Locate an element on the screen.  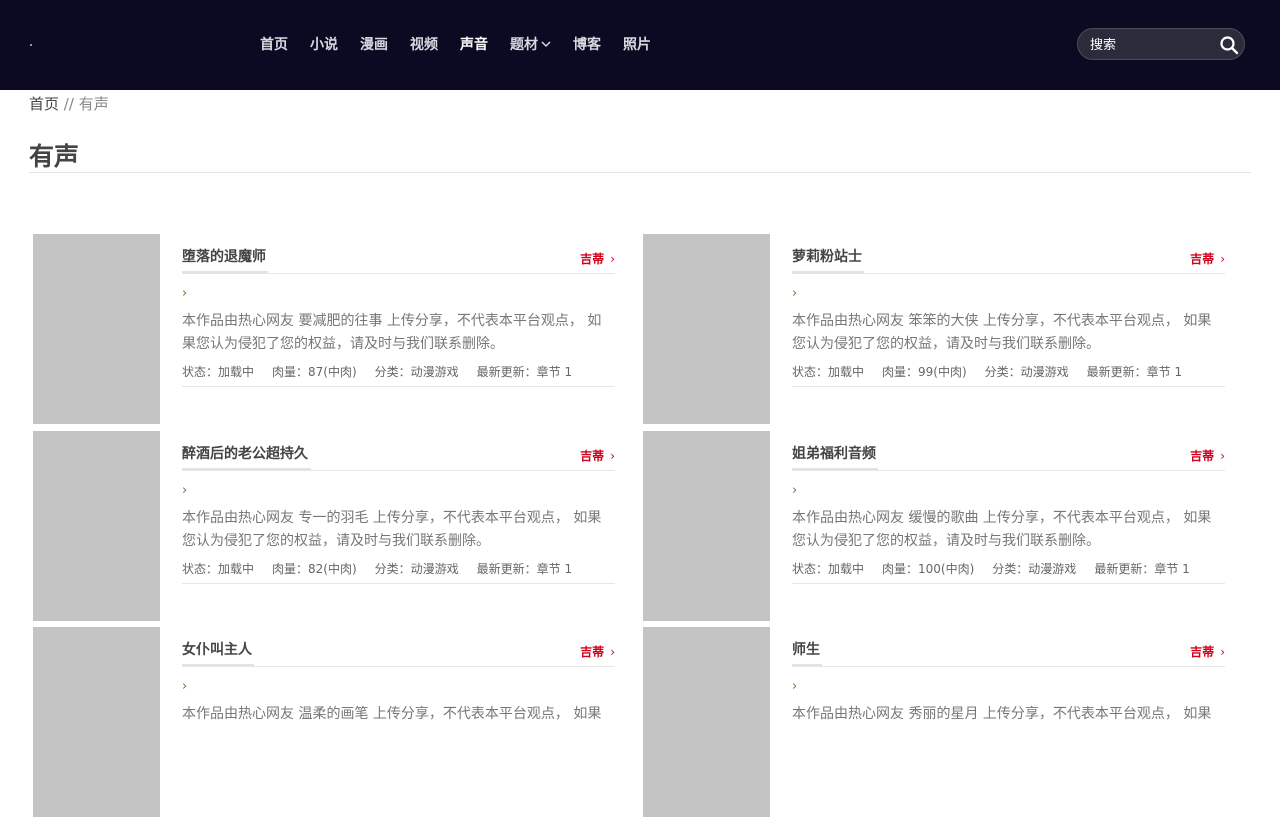
nav-item-home: 首页 is located at coordinates (274, 45).